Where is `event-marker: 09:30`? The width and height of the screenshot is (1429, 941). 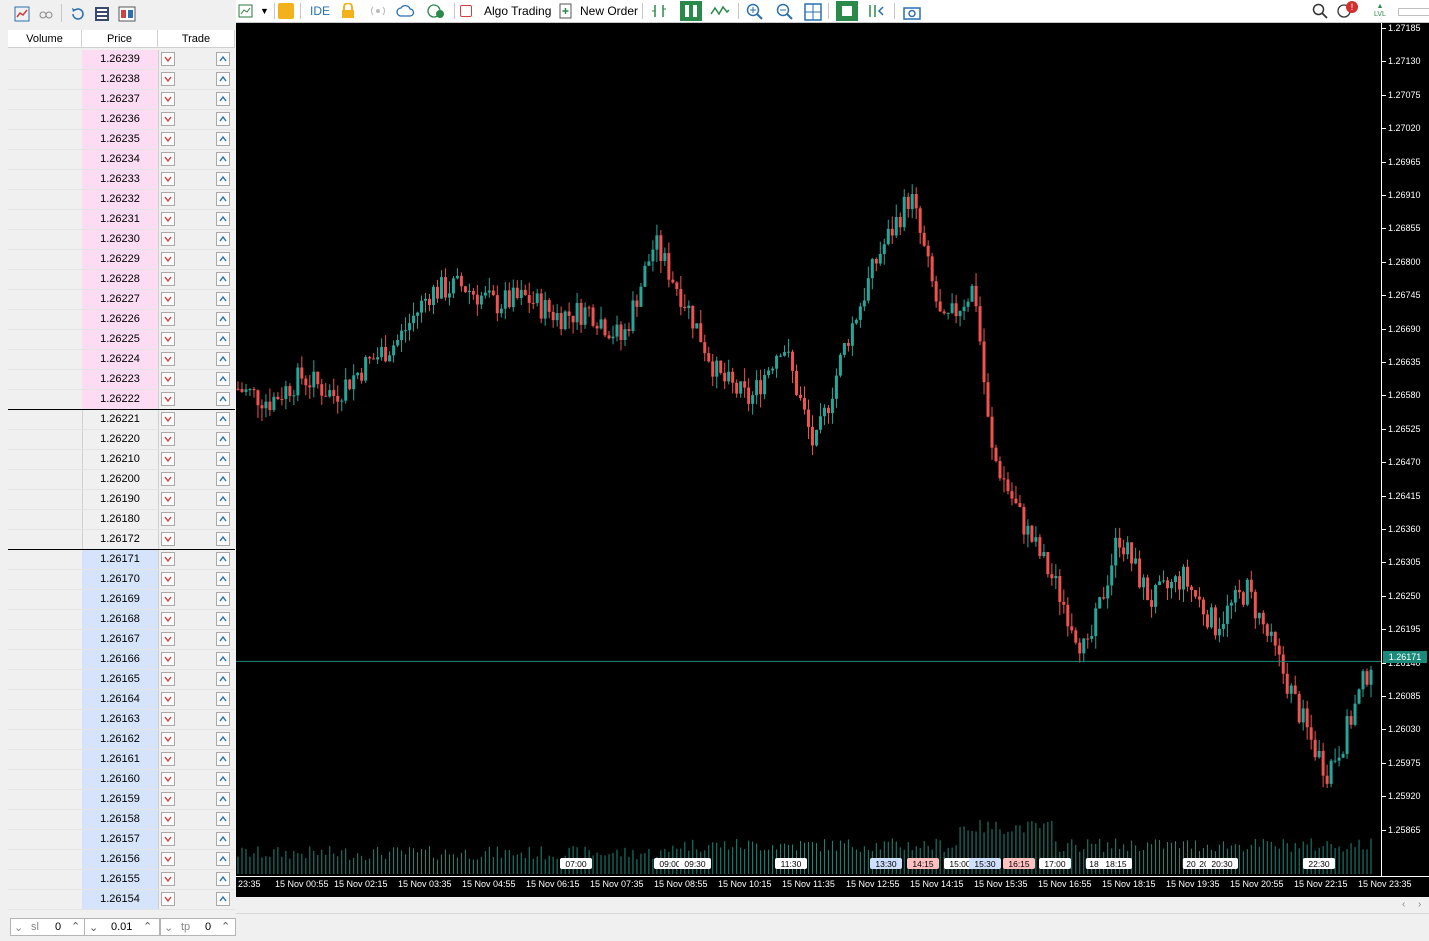
event-marker: 09:30 is located at coordinates (695, 863).